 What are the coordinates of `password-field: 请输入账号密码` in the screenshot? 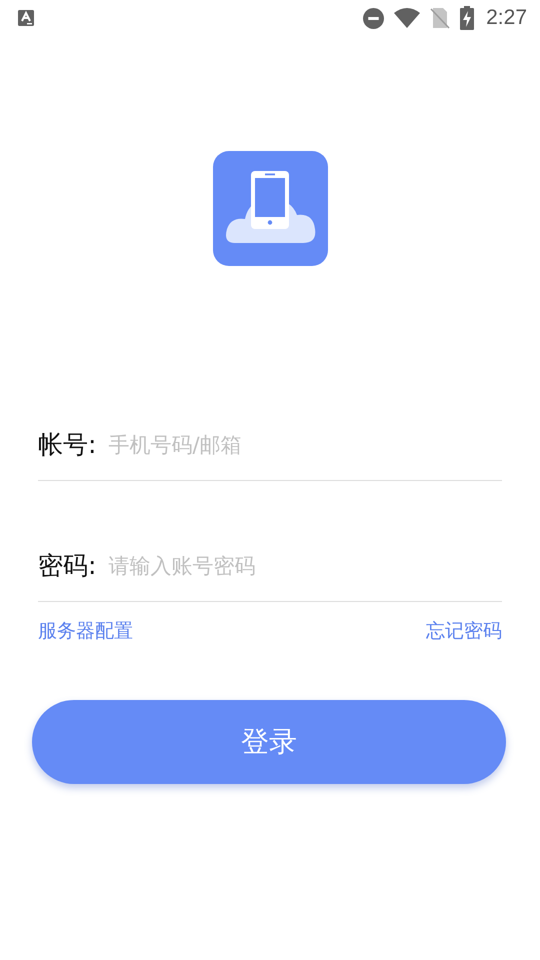 It's located at (305, 566).